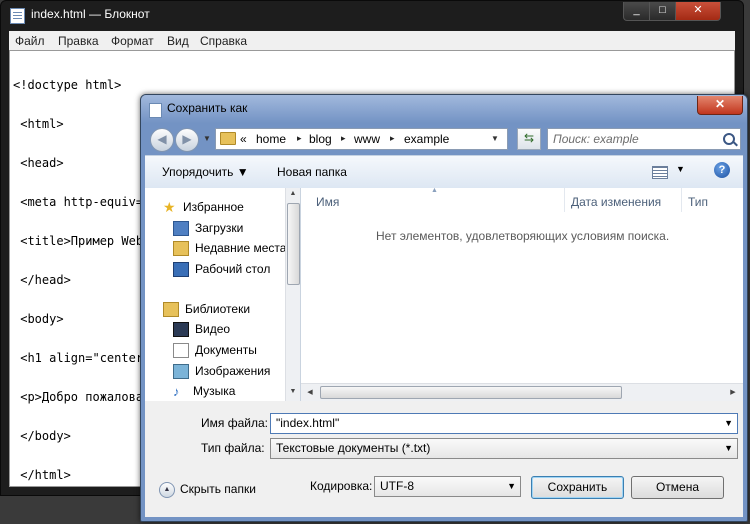  What do you see at coordinates (234, 423) in the screenshot?
I see `file-name-label: Имя файла:` at bounding box center [234, 423].